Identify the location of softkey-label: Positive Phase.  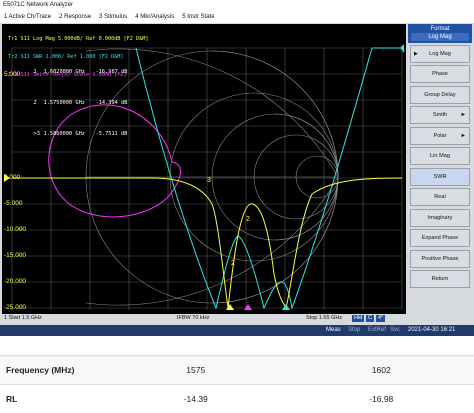
(439, 259).